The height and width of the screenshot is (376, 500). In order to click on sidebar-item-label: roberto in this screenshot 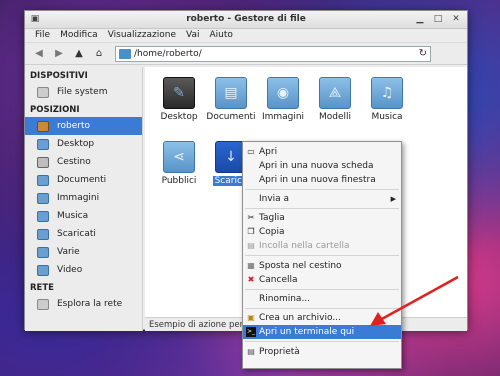, I will do `click(73, 126)`.